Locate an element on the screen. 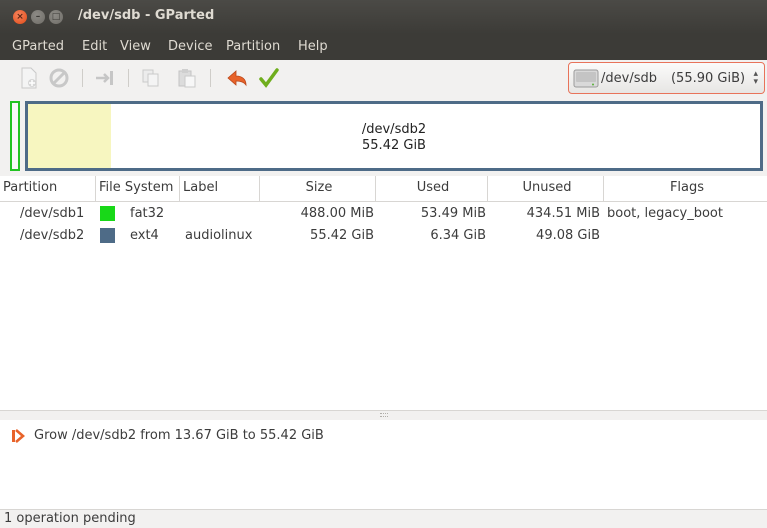  menu-view: View is located at coordinates (135, 46).